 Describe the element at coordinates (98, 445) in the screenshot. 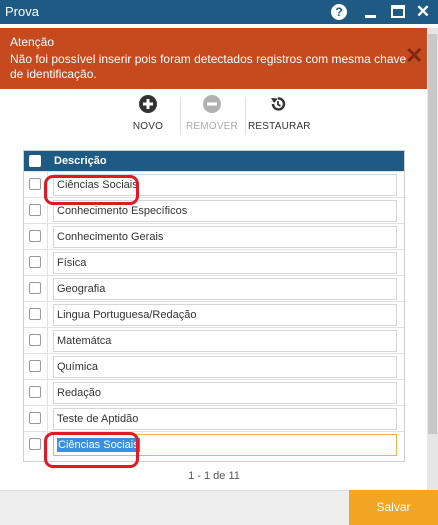

I see `selected-text: Ciências Sociais` at that location.